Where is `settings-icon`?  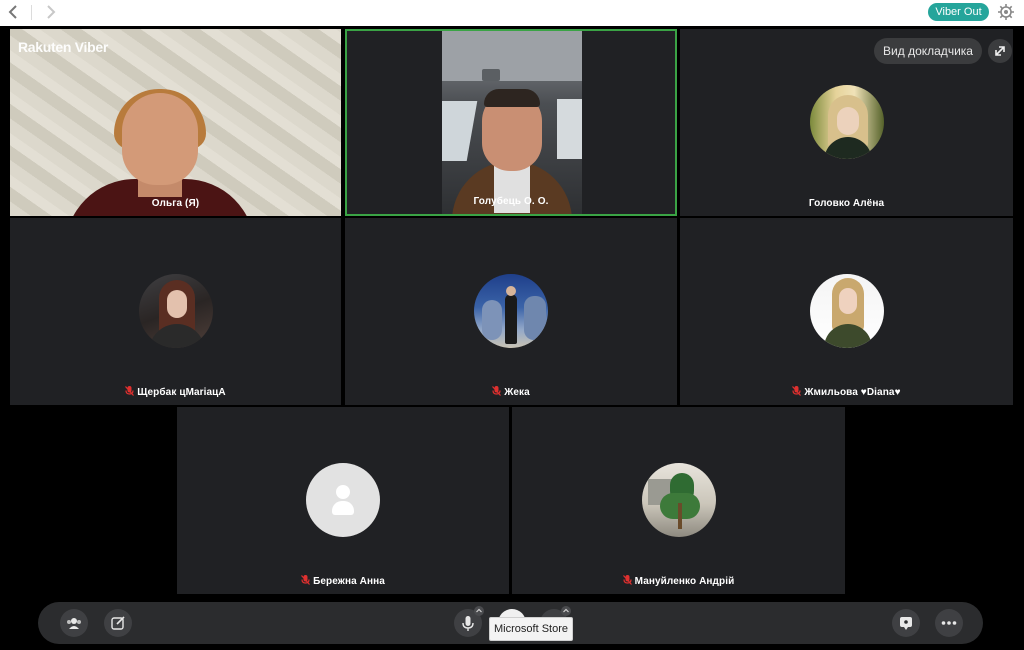
settings-icon is located at coordinates (1006, 12).